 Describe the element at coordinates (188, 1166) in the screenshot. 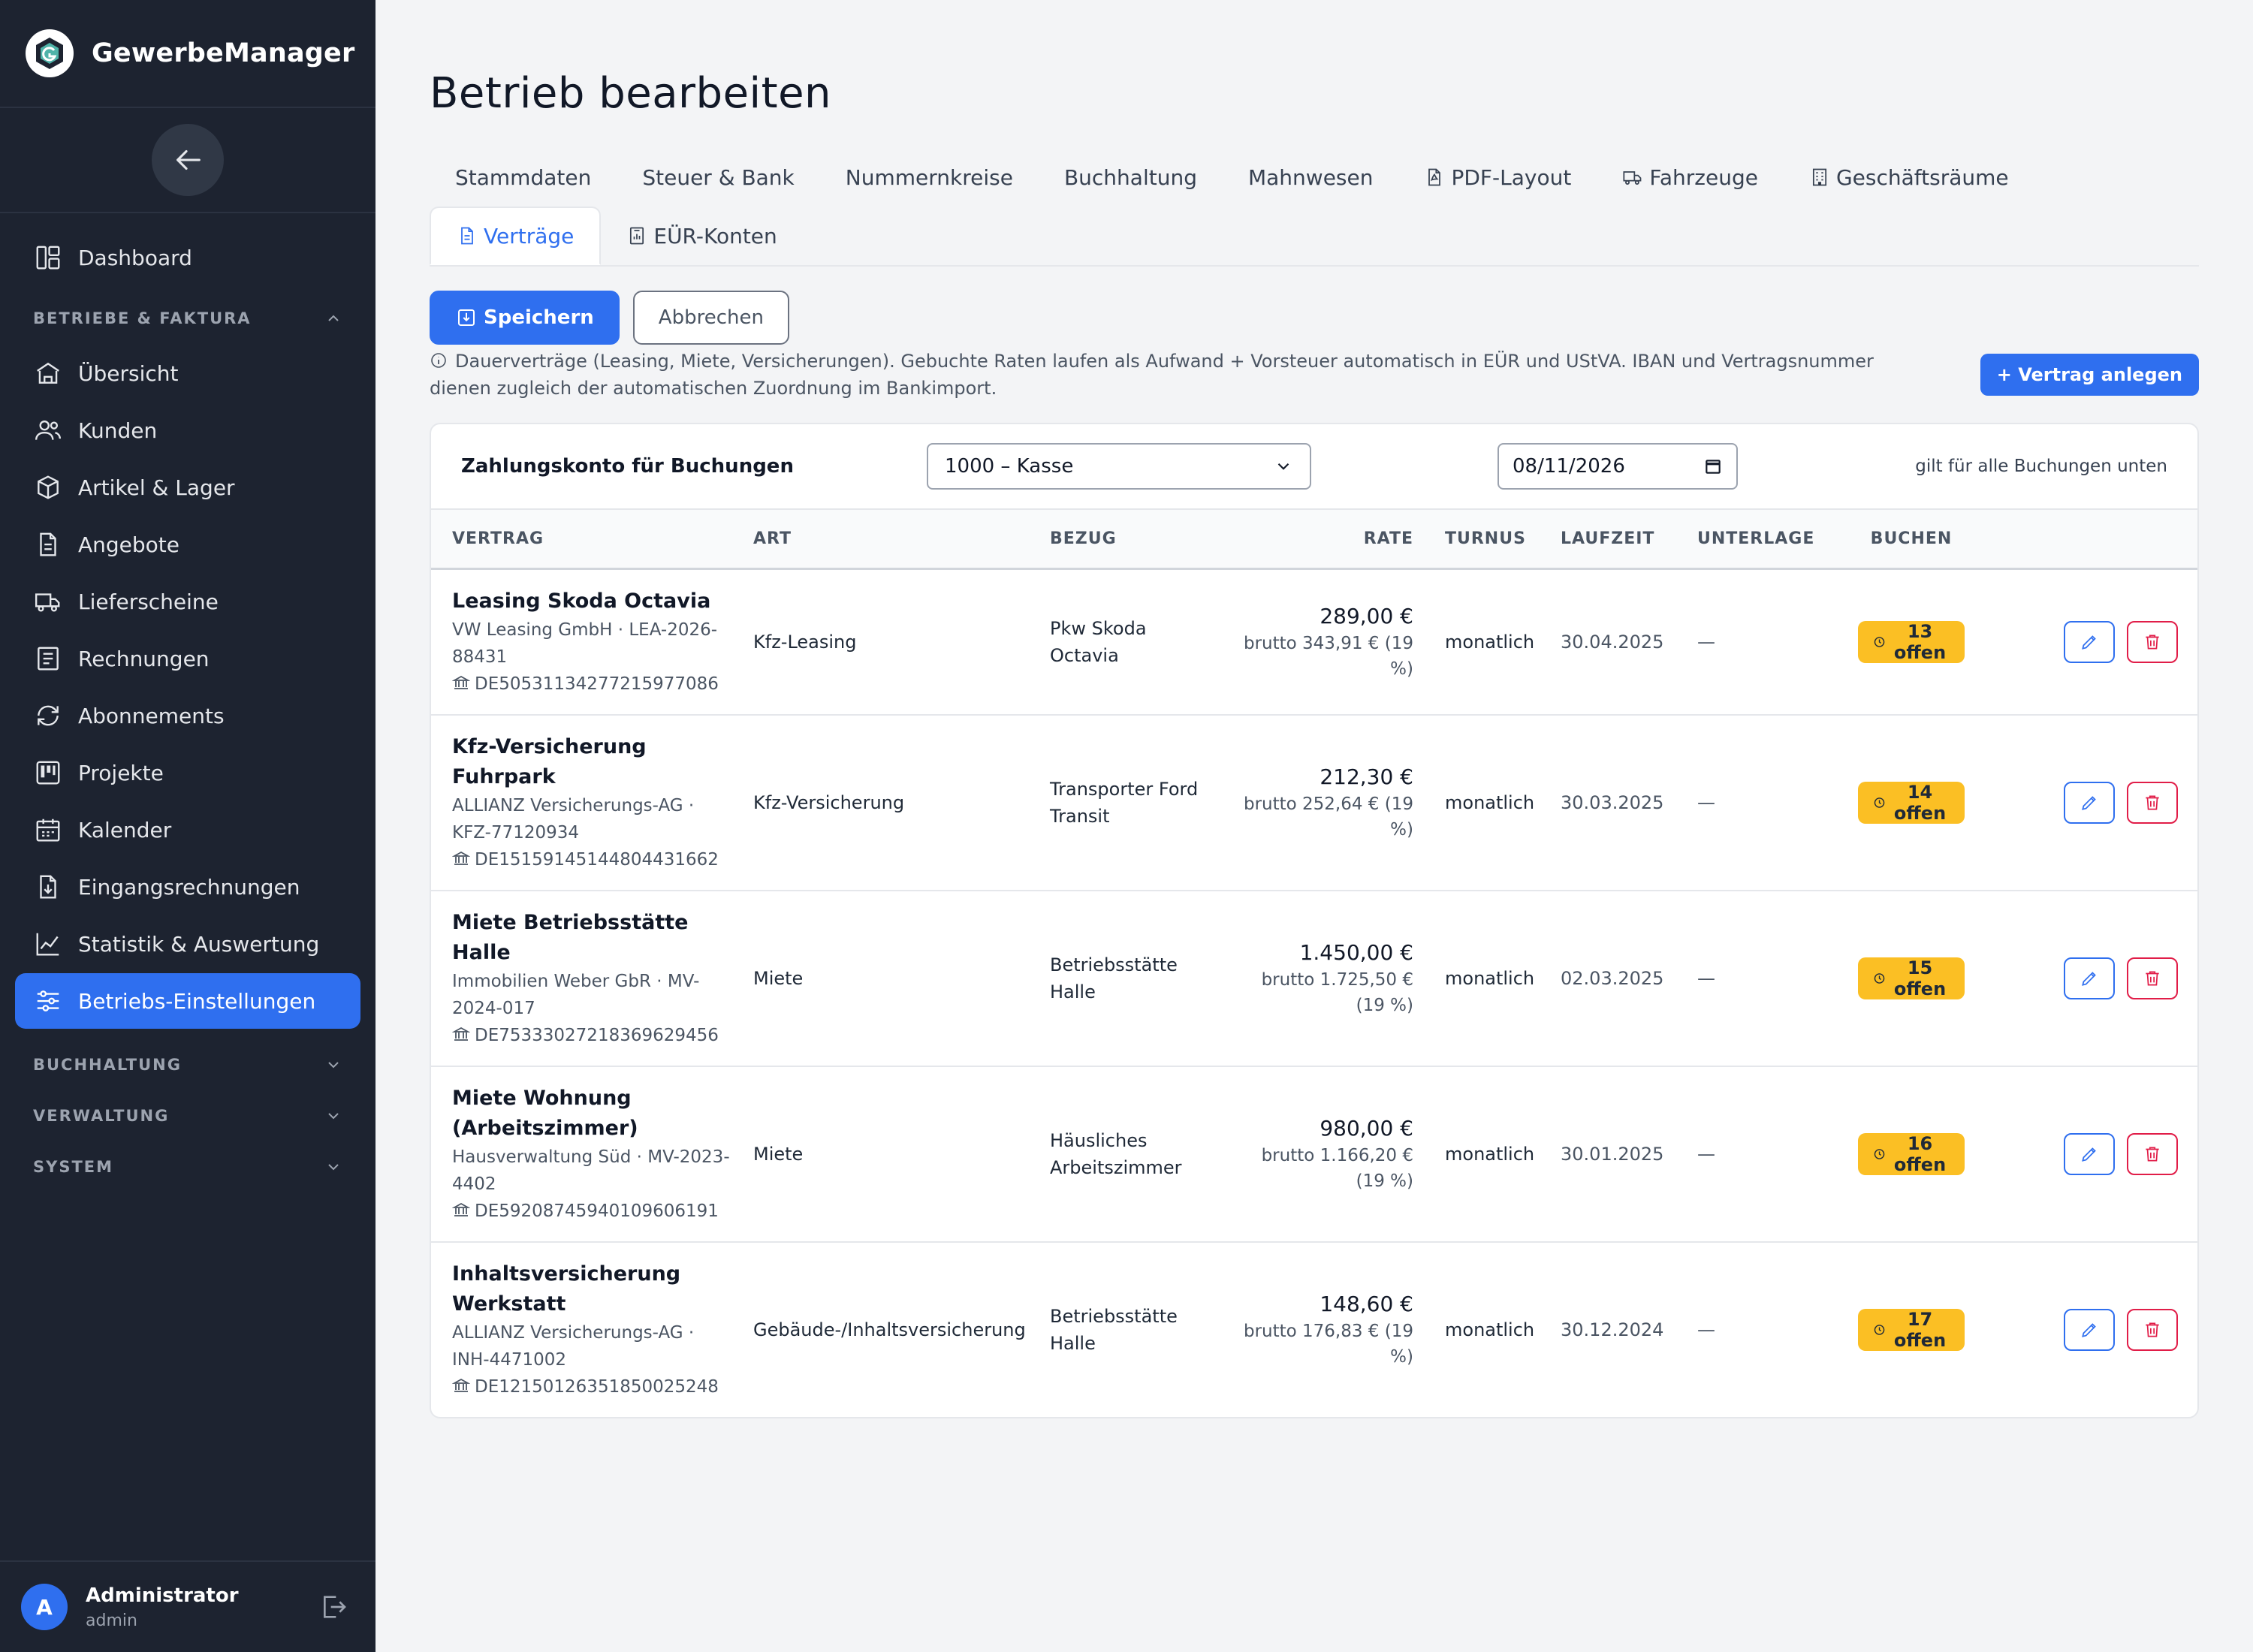

I see `section-system: SYSTEM` at that location.